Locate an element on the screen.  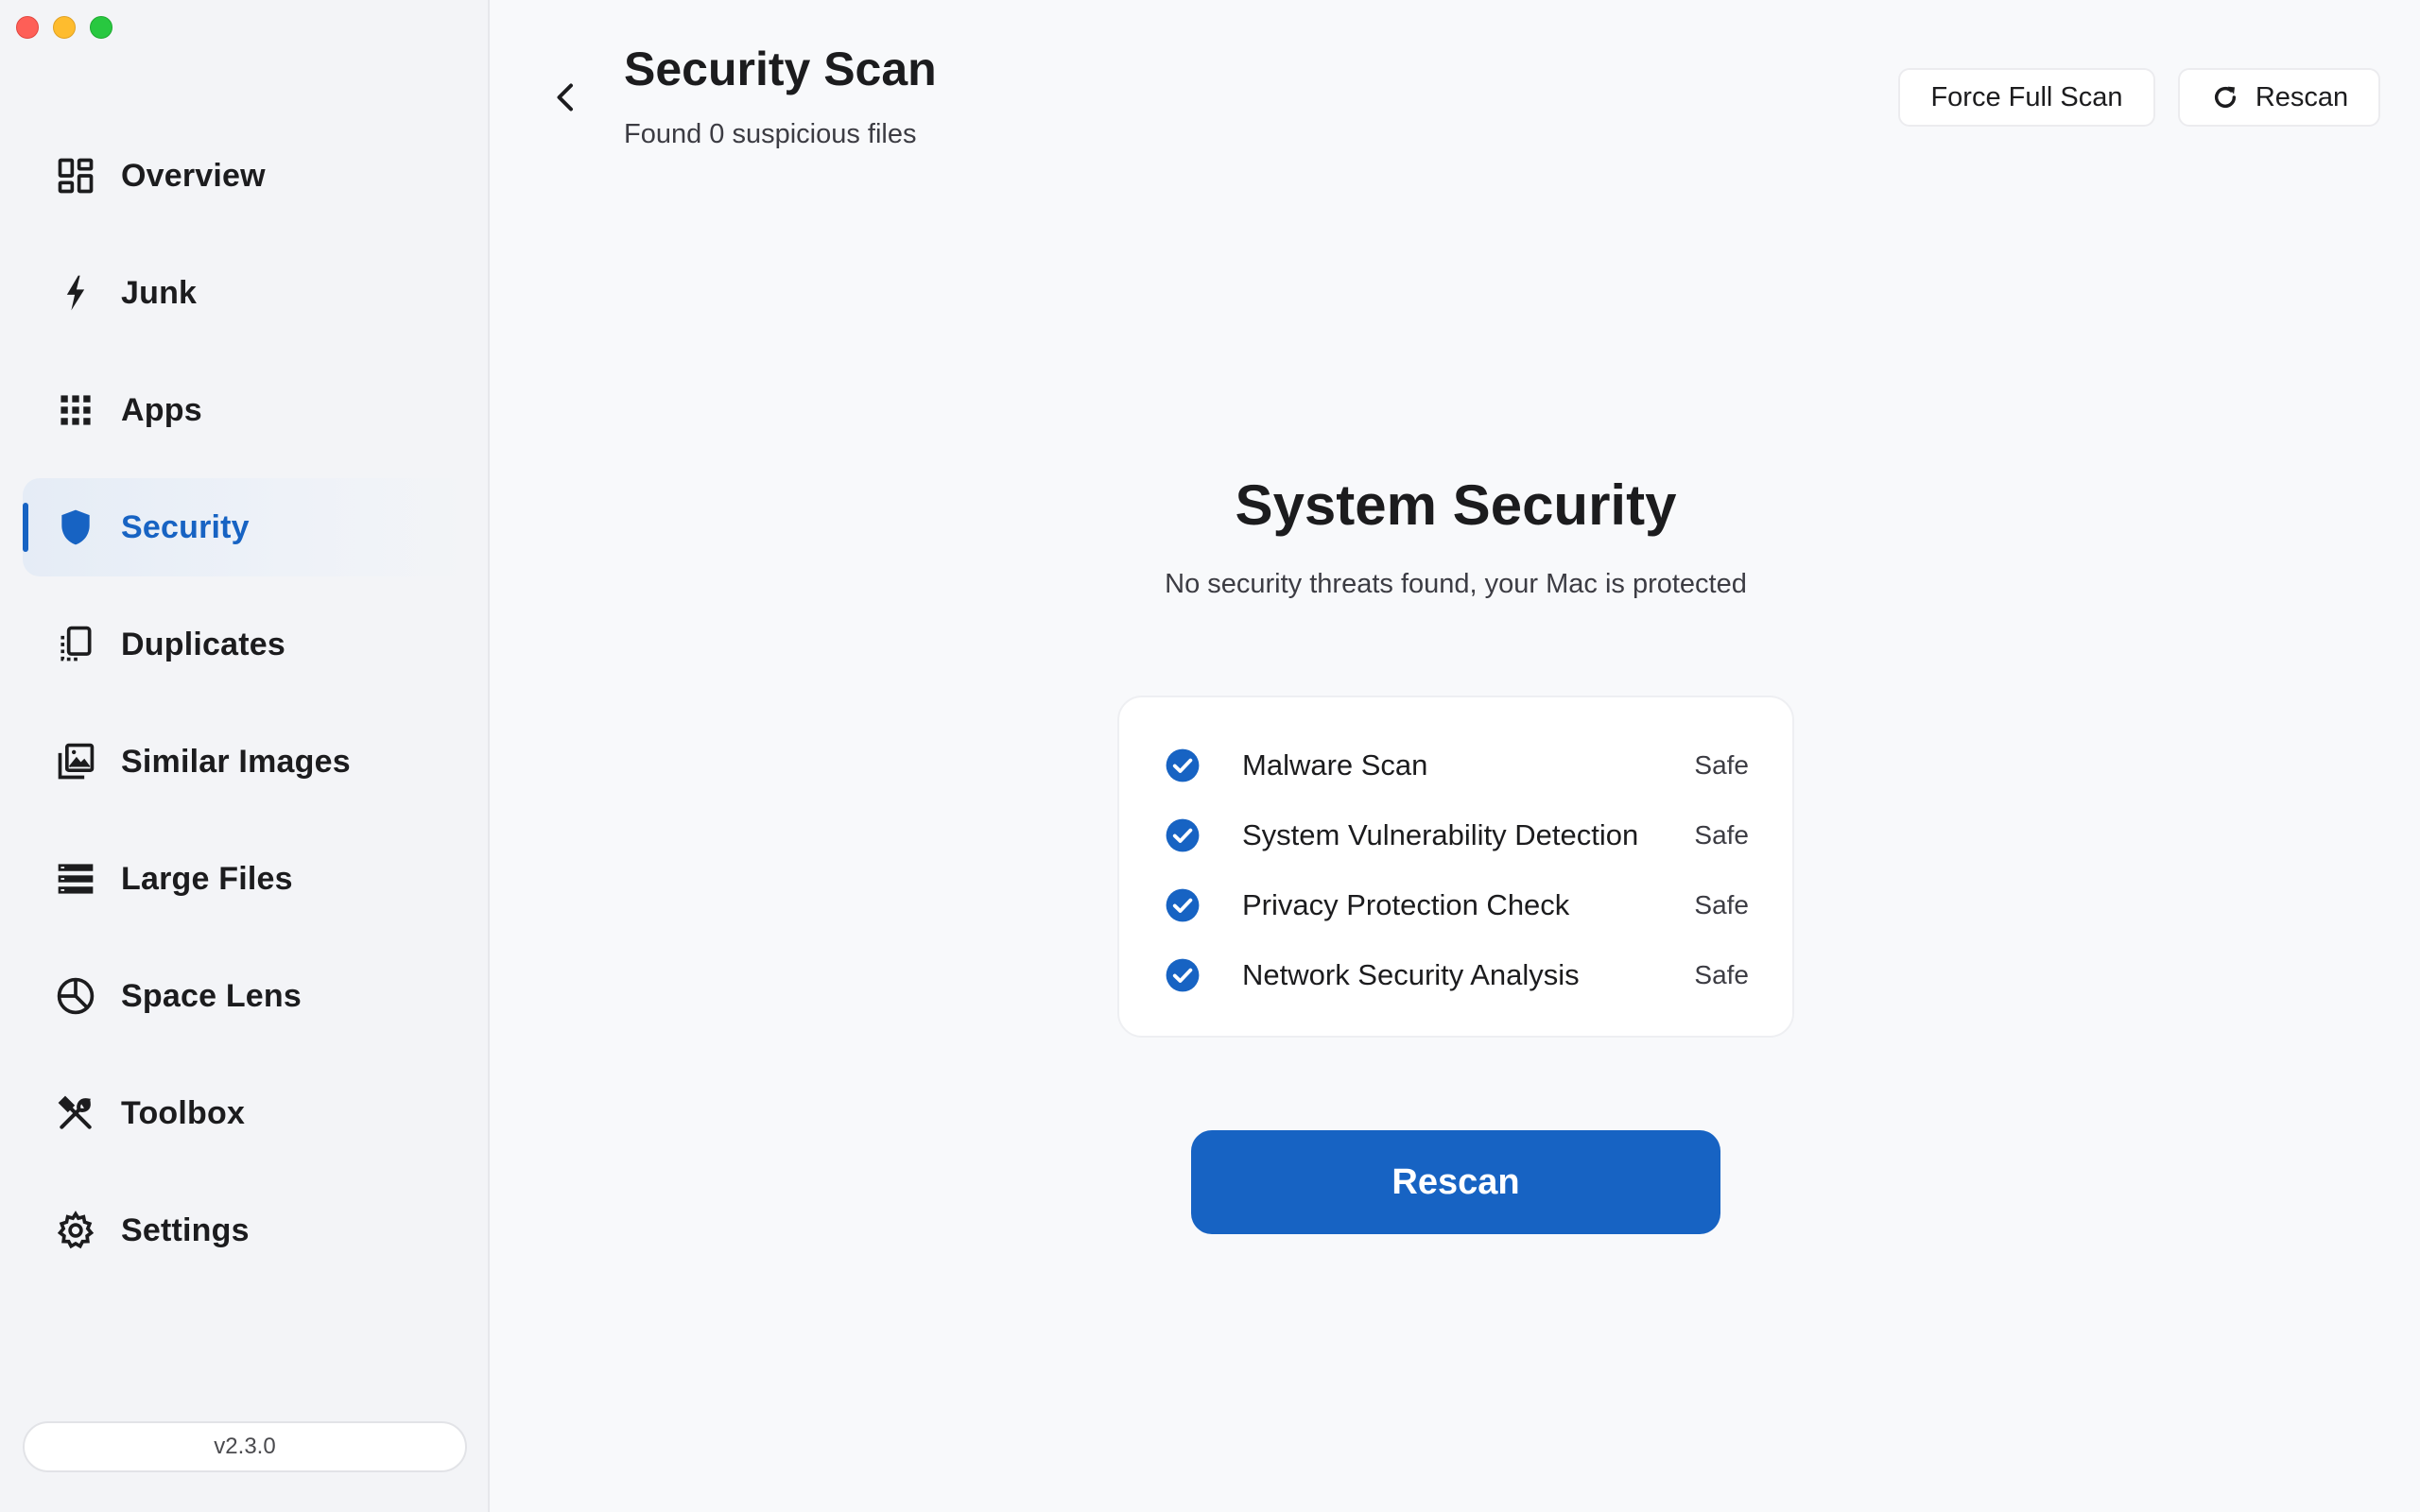
sidebar-item-duplicates: Duplicates is located at coordinates (245, 644).